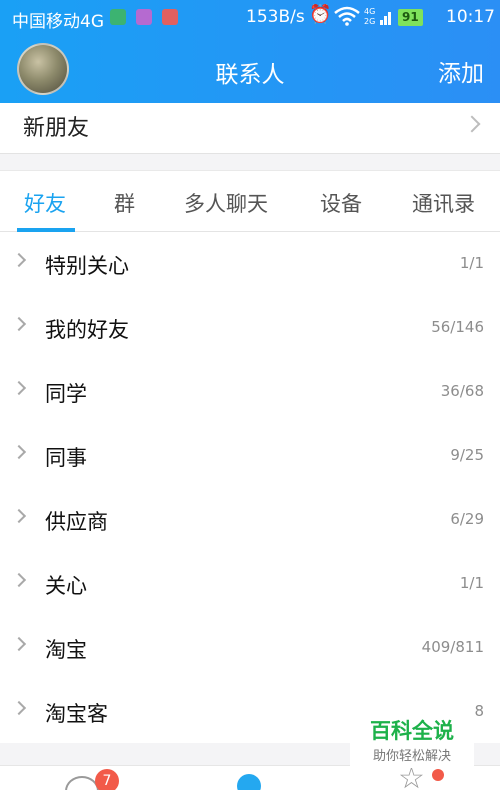 The image size is (500, 790). I want to click on group-row-classmates: 同学 36/68, so click(250, 392).